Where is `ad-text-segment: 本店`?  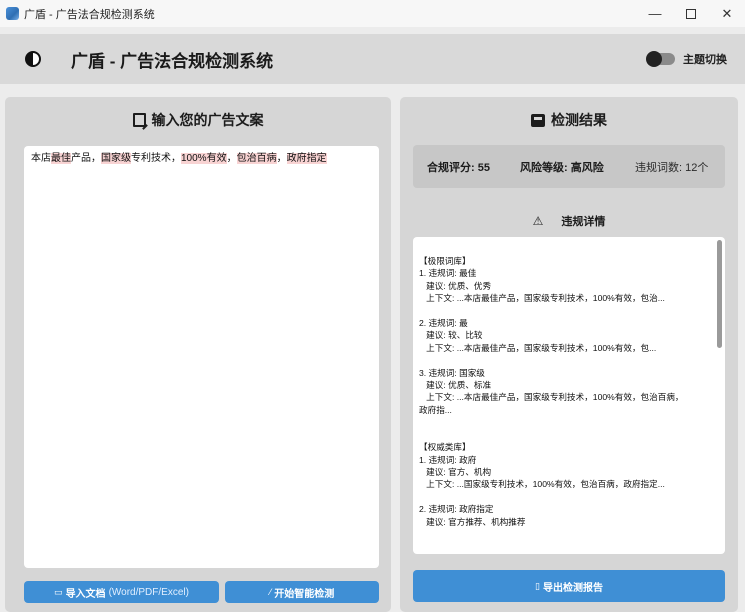
ad-text-segment: 本店 is located at coordinates (41, 158).